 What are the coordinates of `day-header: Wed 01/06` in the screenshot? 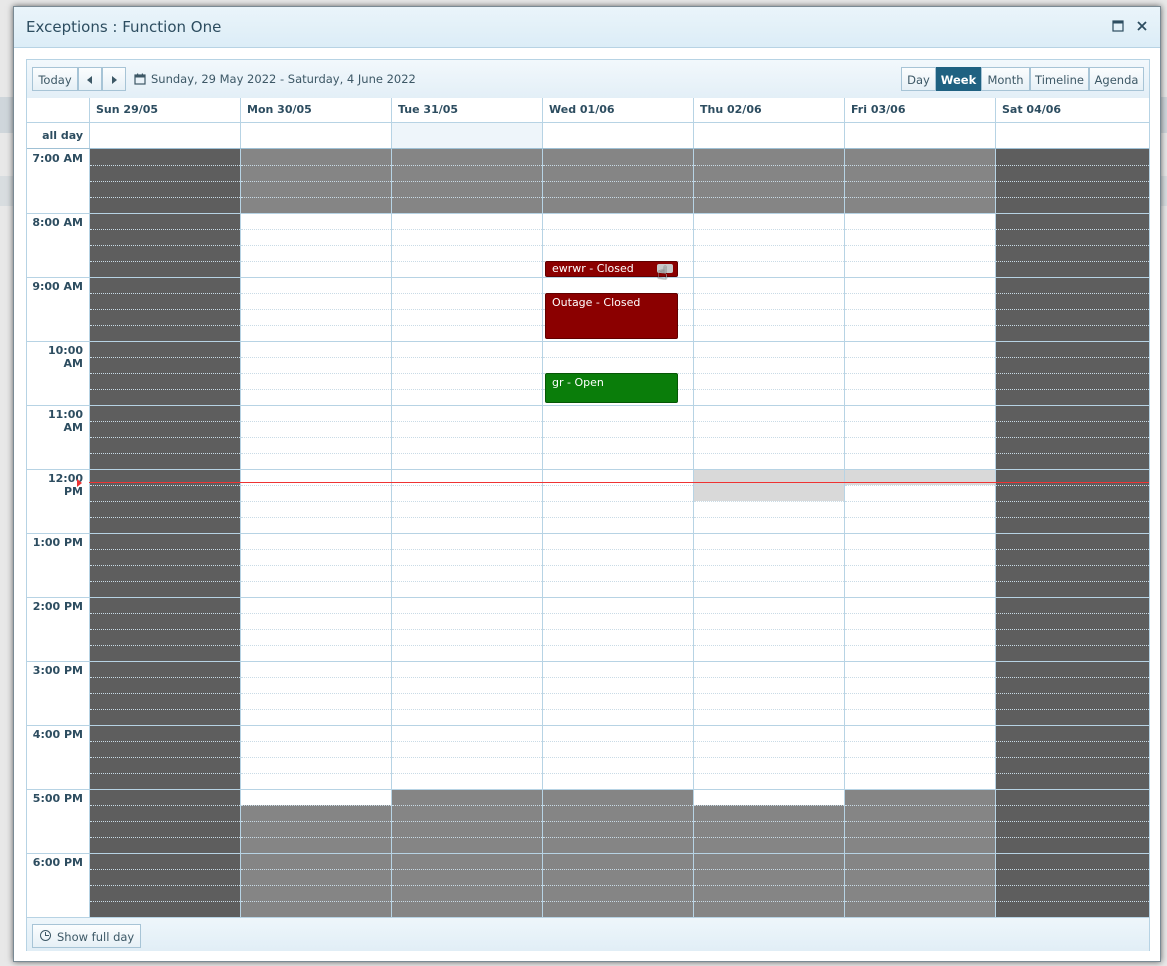 It's located at (617, 110).